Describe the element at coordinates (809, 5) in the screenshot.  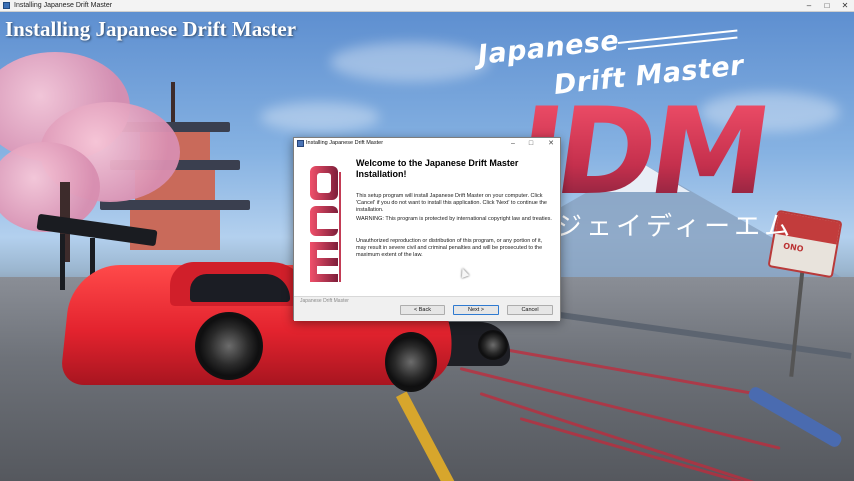
I see `minimize-button: –` at that location.